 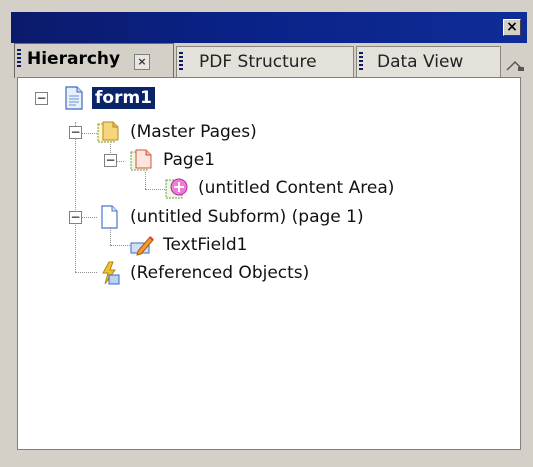 I want to click on tree-item-subform: (untitled Subform) (page 1), so click(x=232, y=217).